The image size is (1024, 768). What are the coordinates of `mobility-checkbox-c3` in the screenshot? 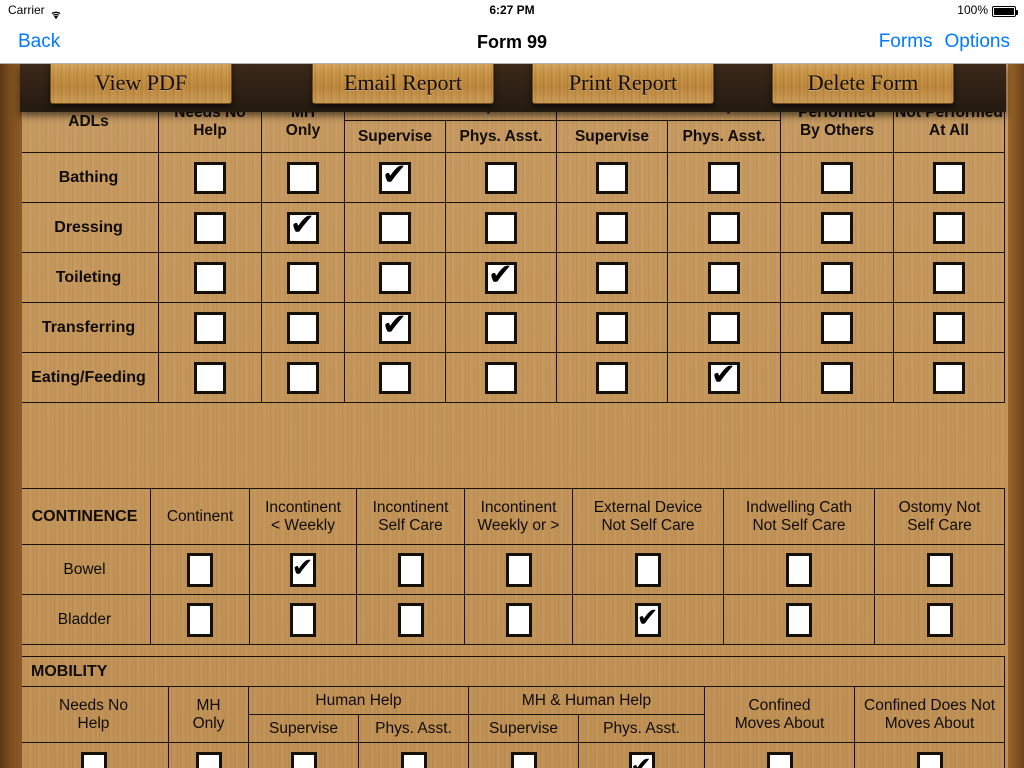 It's located at (413, 759).